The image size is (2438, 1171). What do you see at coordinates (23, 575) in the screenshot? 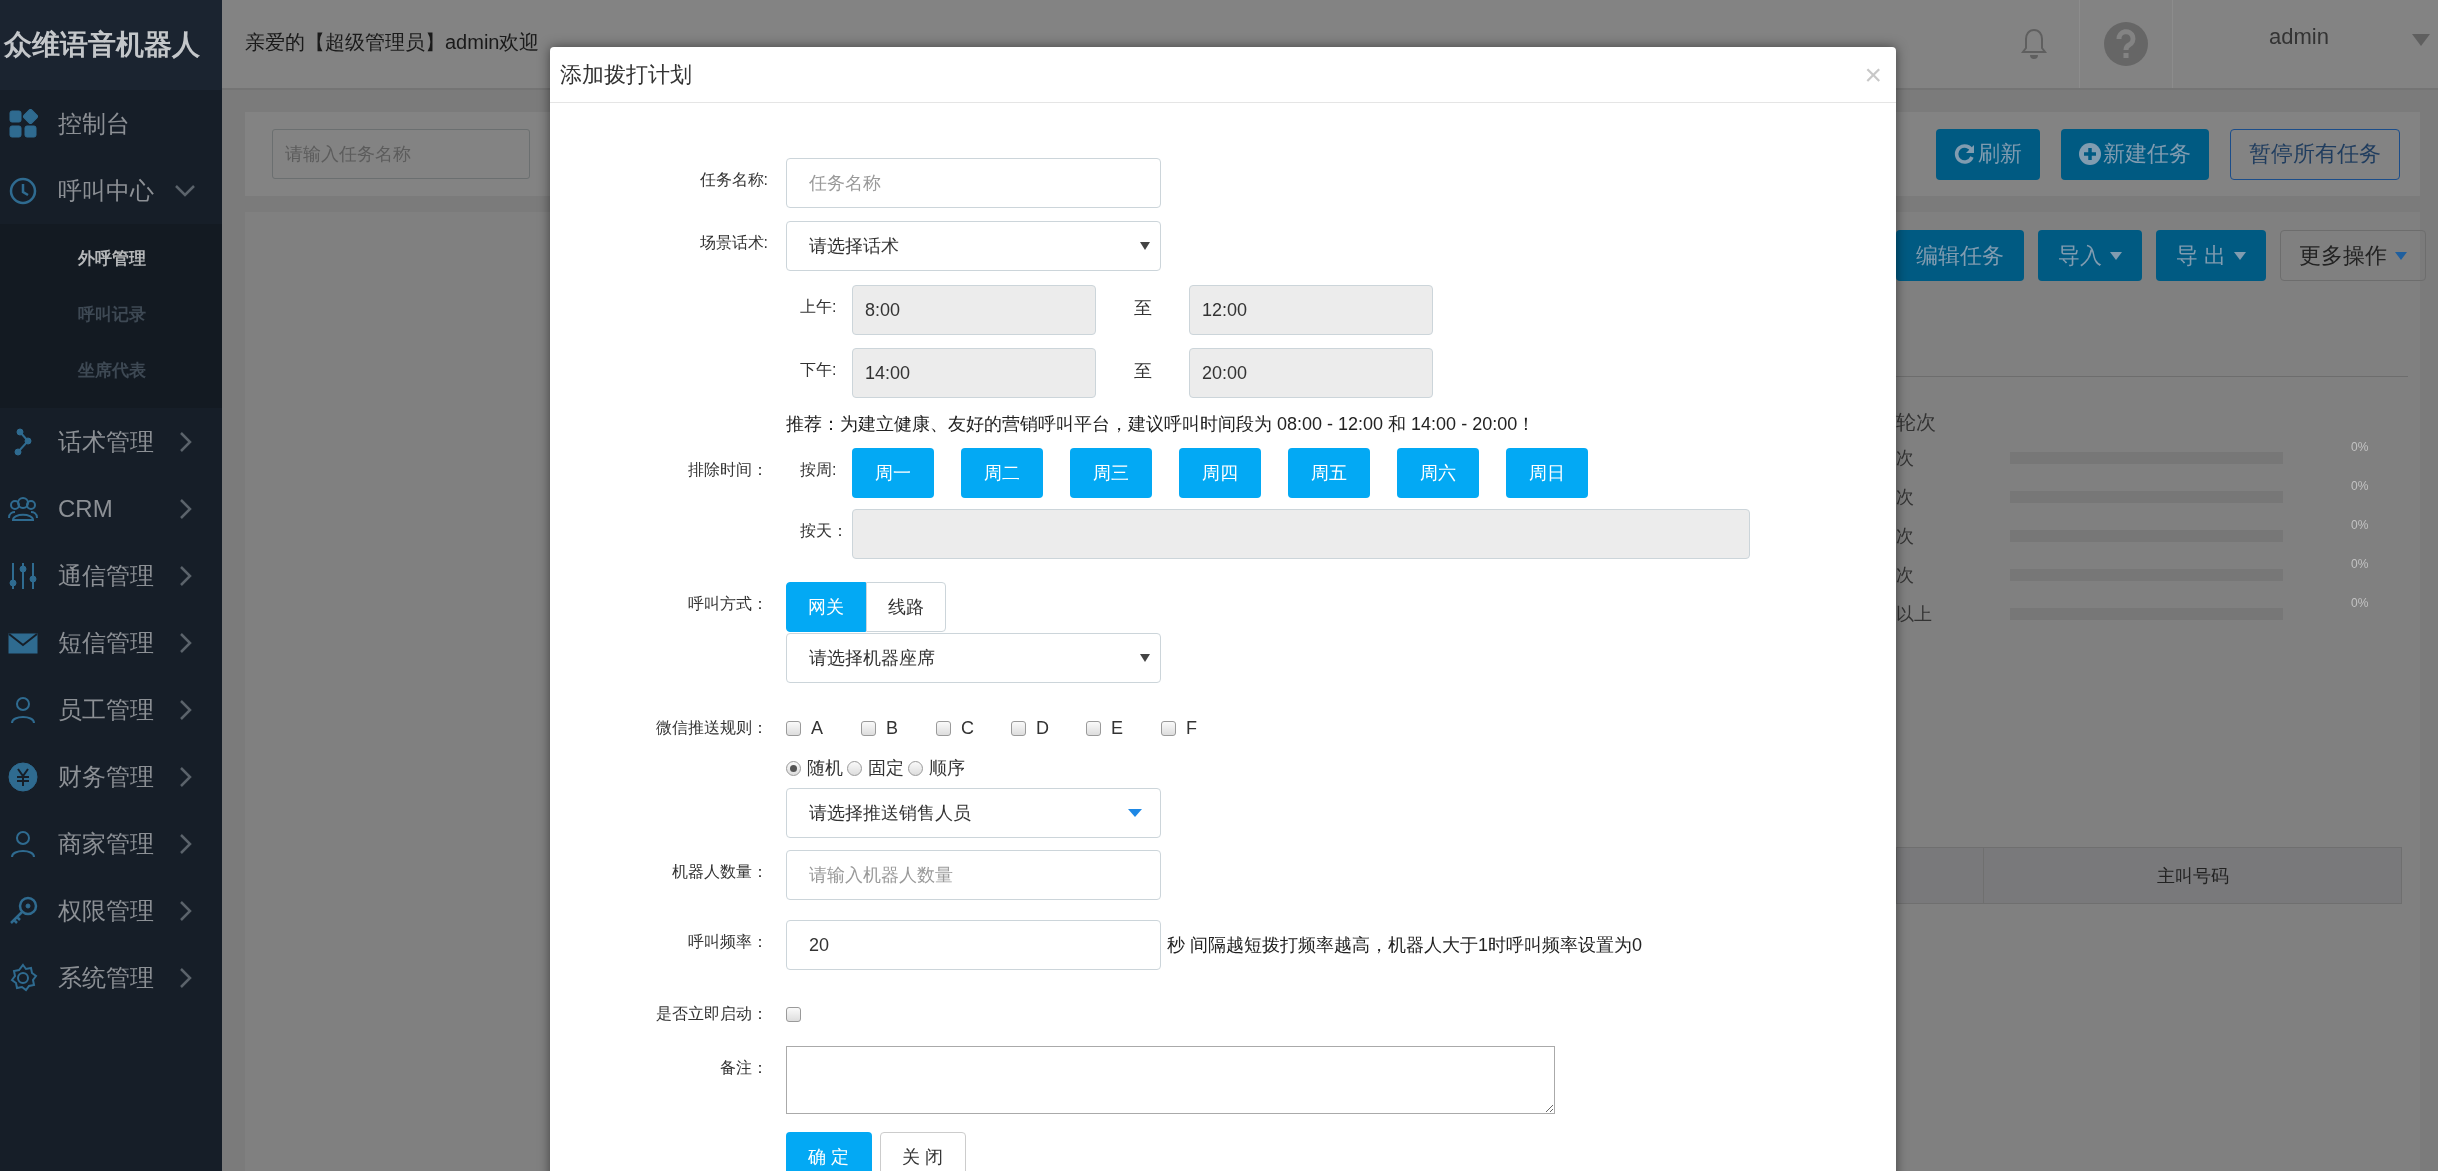
I see `sliders-icon` at bounding box center [23, 575].